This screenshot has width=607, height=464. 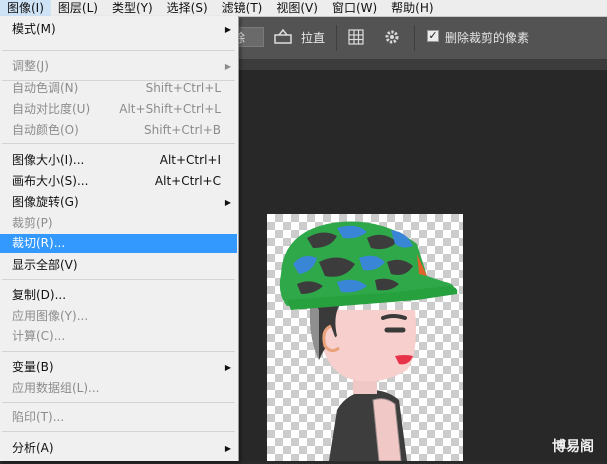 I want to click on menu-item-mode: 模式(M) ▶, so click(x=118, y=29).